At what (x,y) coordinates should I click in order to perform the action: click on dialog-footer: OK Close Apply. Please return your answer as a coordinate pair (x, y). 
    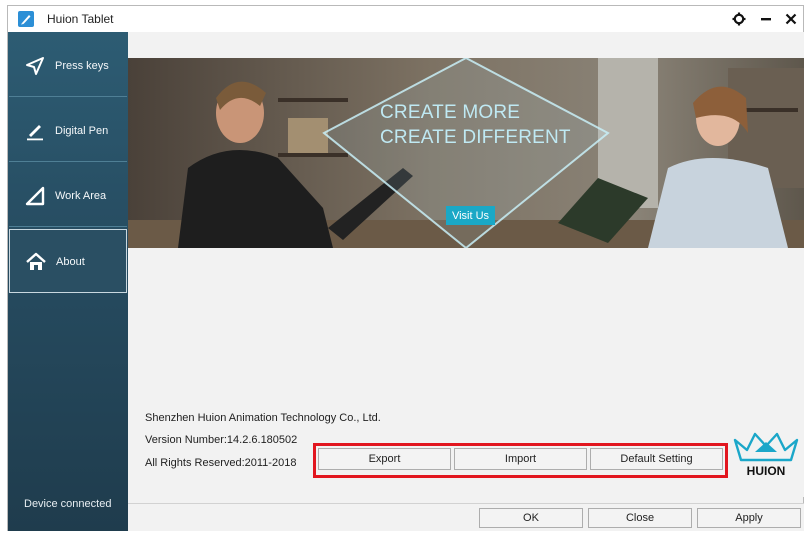
    Looking at the image, I should click on (466, 517).